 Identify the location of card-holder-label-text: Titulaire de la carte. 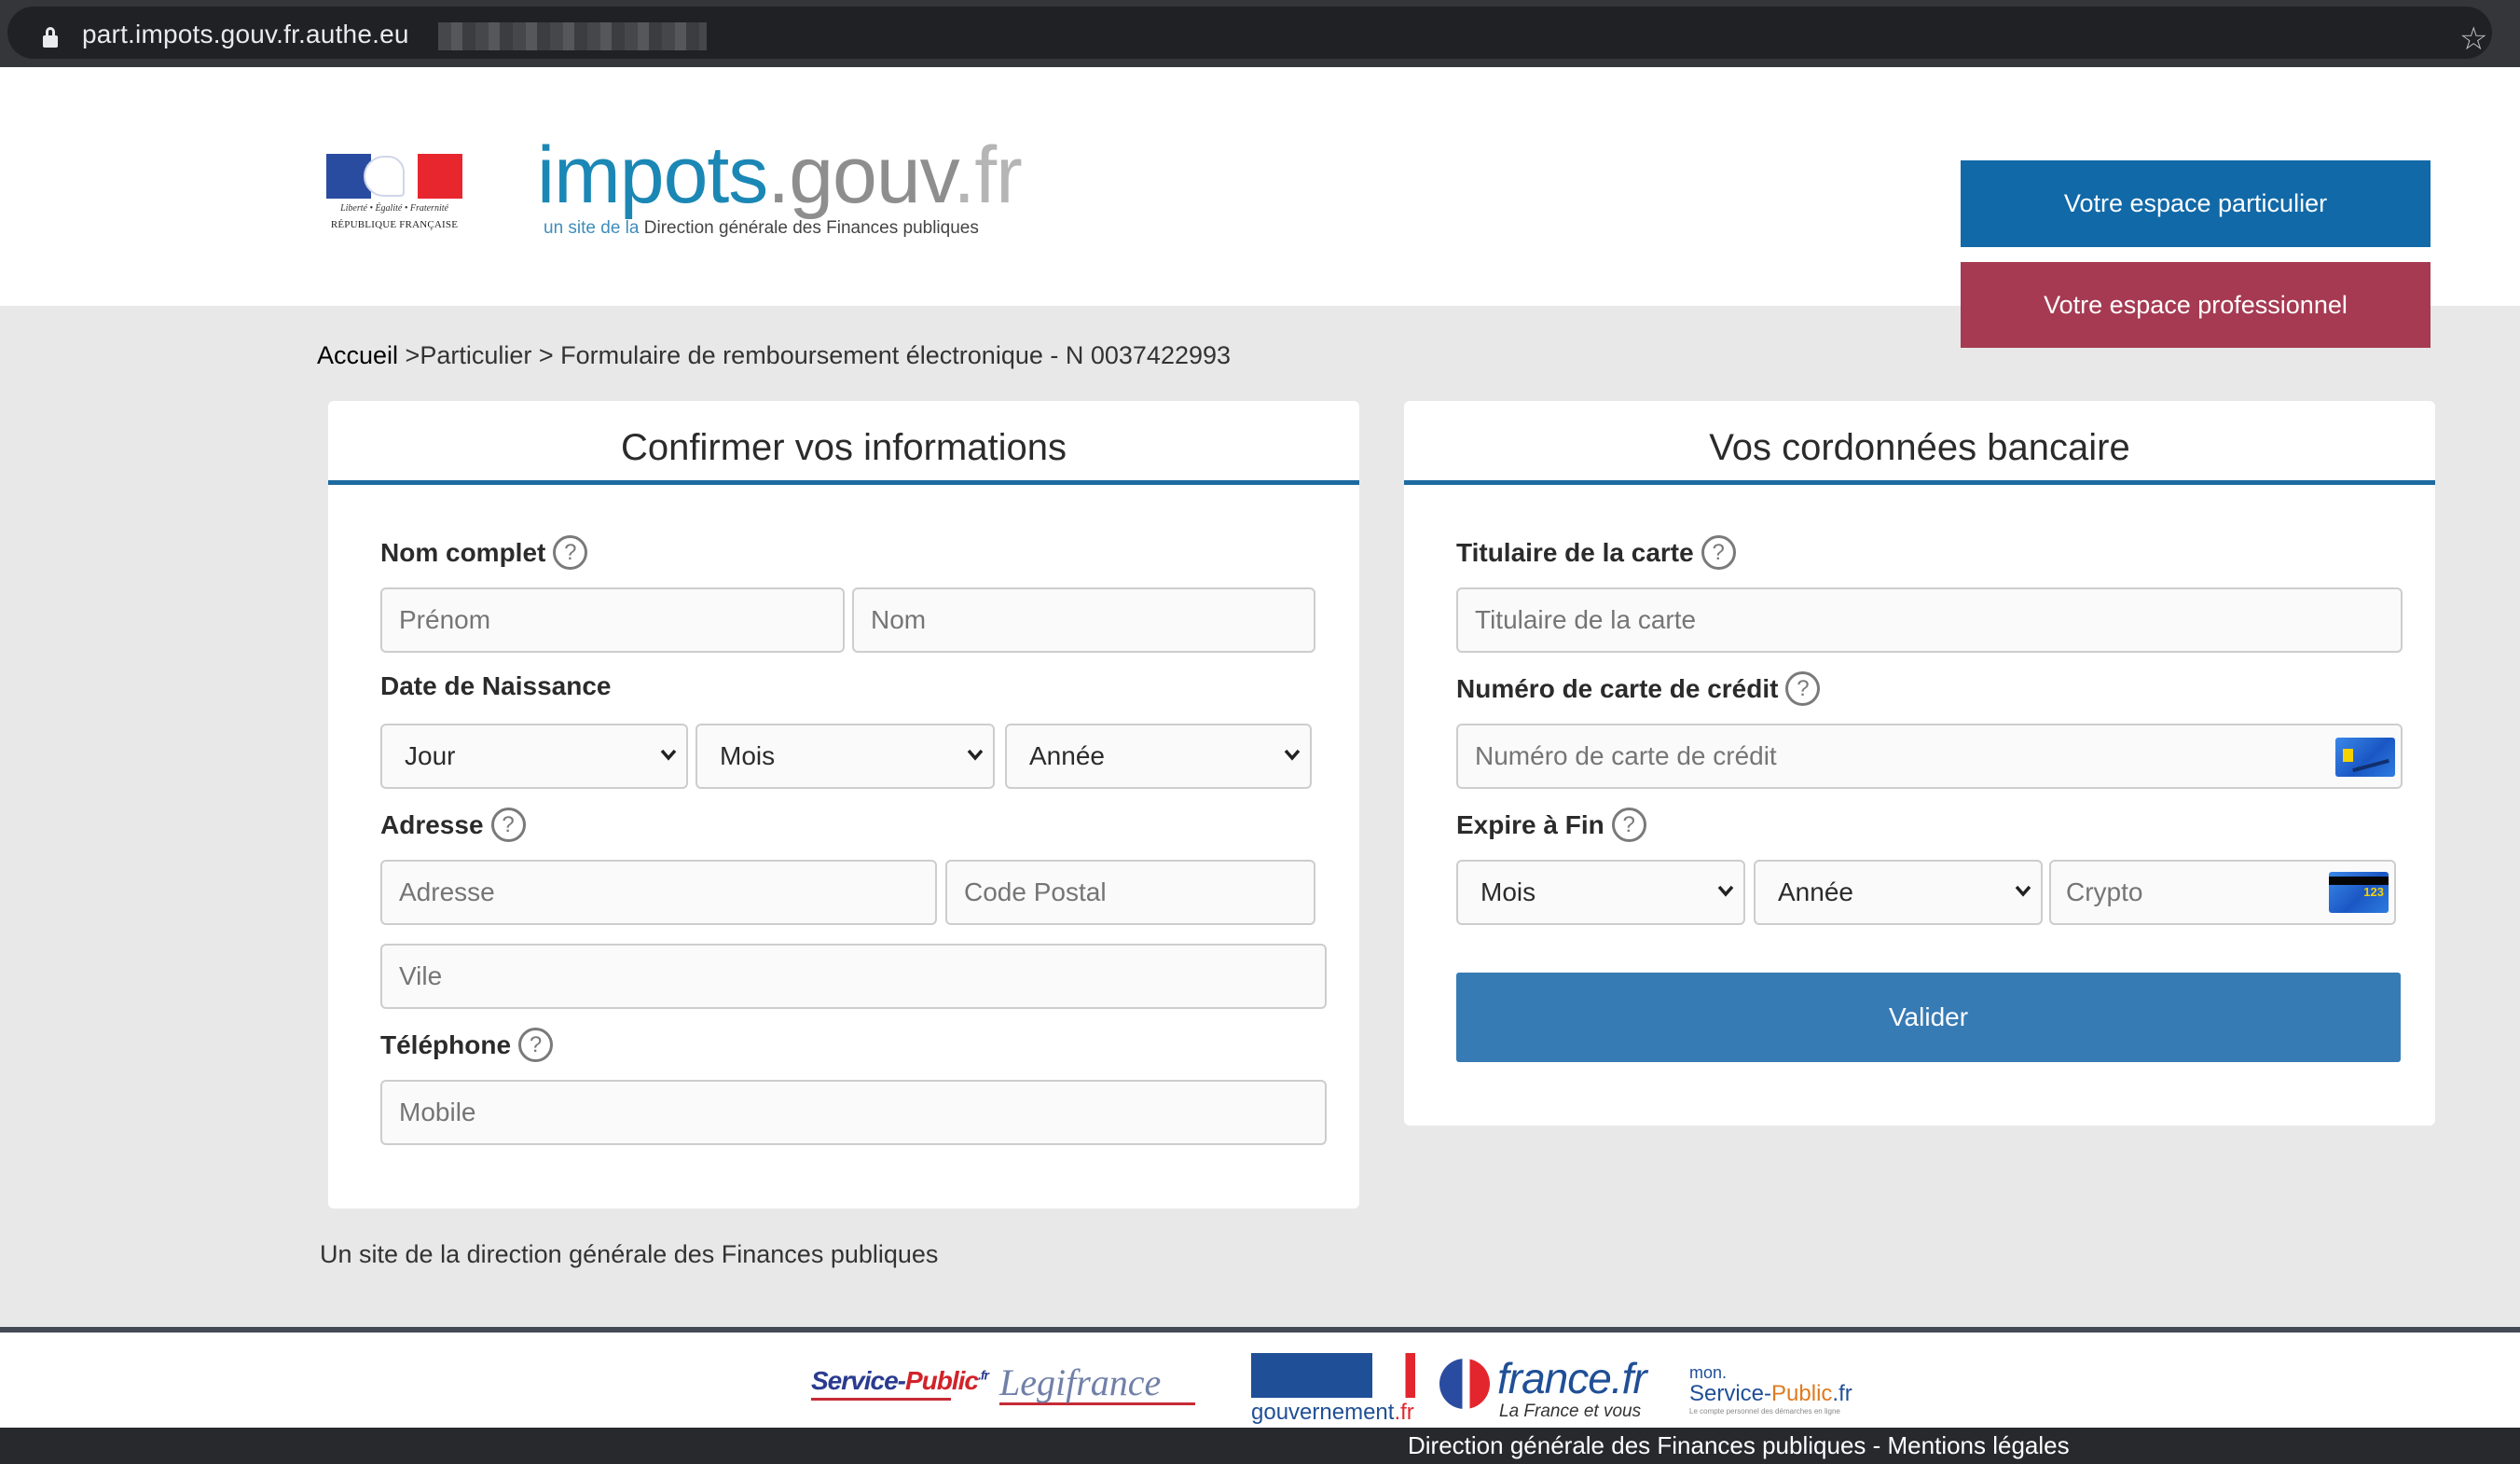
(1575, 552).